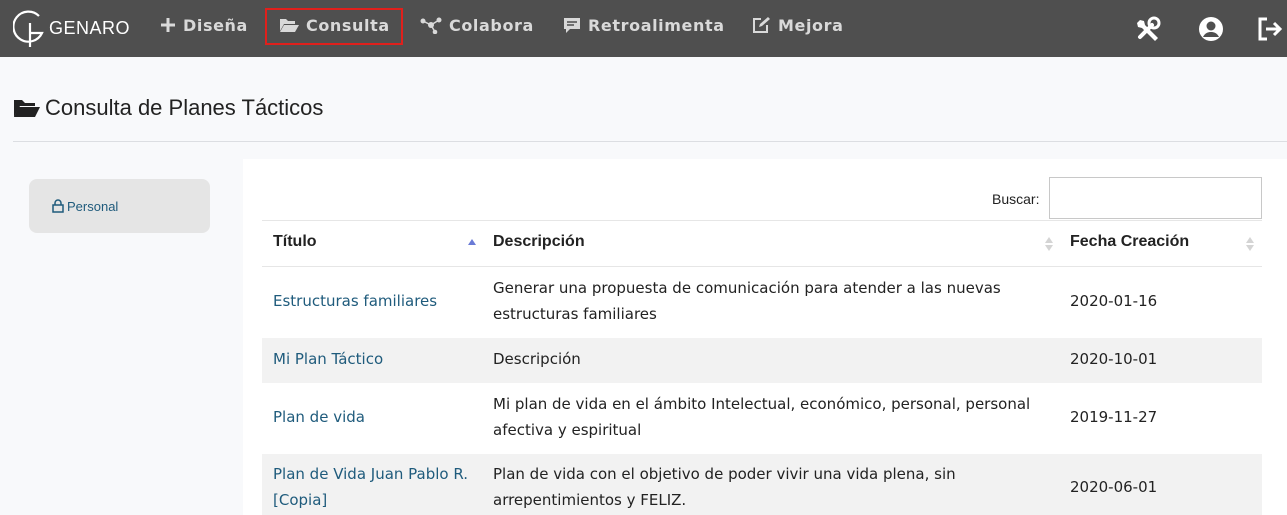  I want to click on row-date: 2020-01-16, so click(1114, 301).